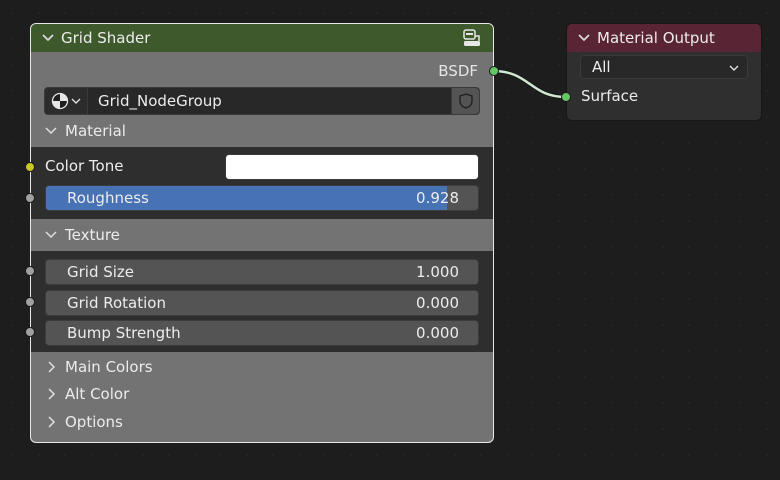 The height and width of the screenshot is (480, 780). What do you see at coordinates (84, 166) in the screenshot?
I see `color-tone-label: Color Tone` at bounding box center [84, 166].